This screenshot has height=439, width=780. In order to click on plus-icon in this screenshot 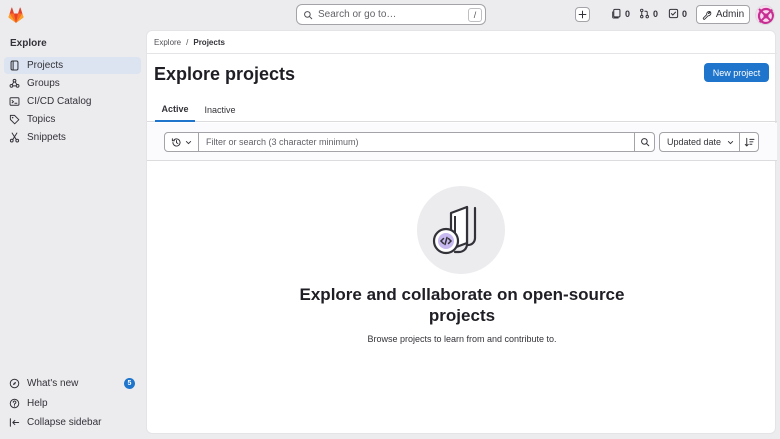, I will do `click(582, 14)`.